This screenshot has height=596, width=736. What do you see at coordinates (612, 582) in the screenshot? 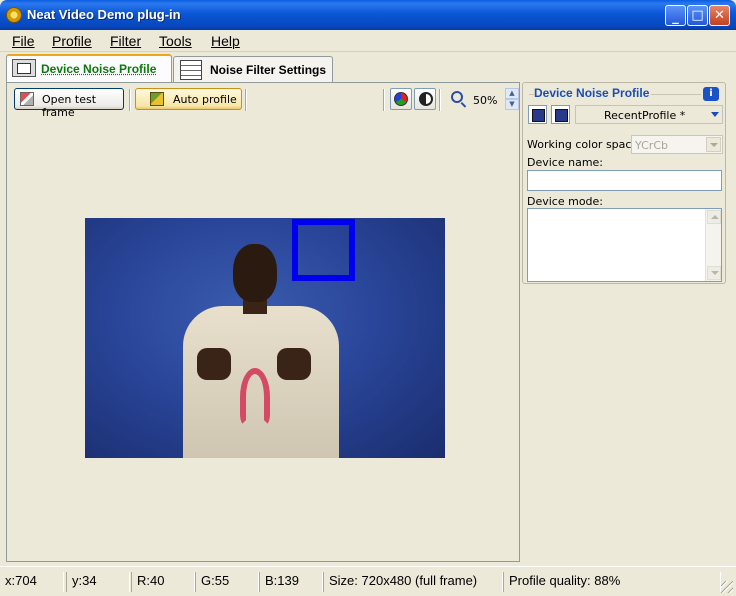
I see `status-profile-quality: Profile quality: 88%` at bounding box center [612, 582].